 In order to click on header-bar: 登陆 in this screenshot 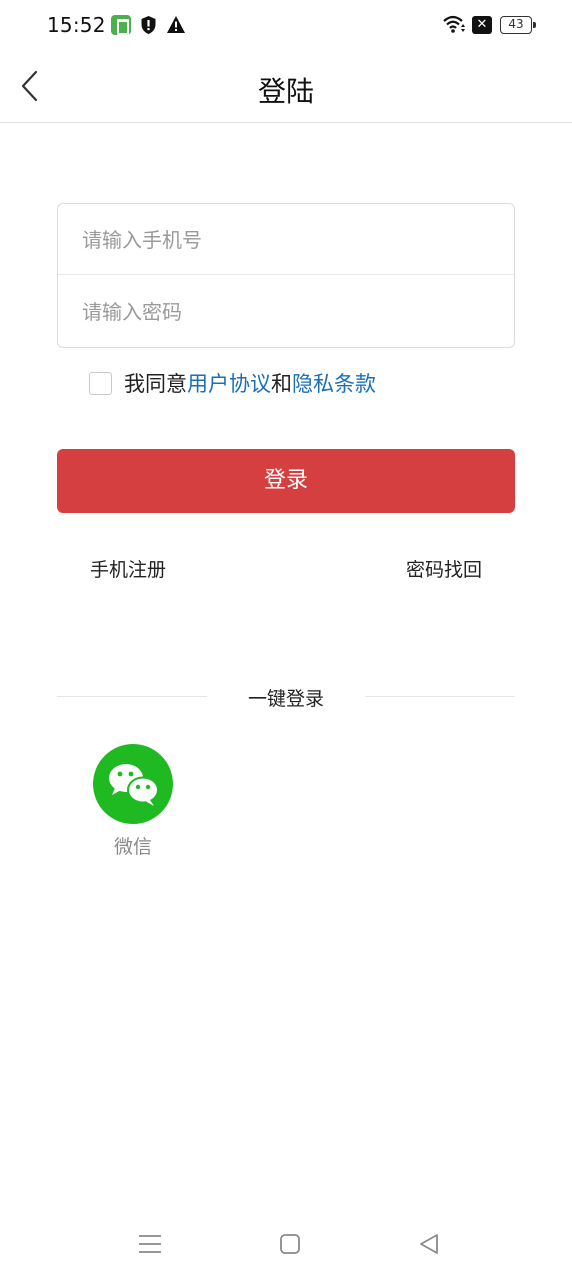, I will do `click(286, 87)`.